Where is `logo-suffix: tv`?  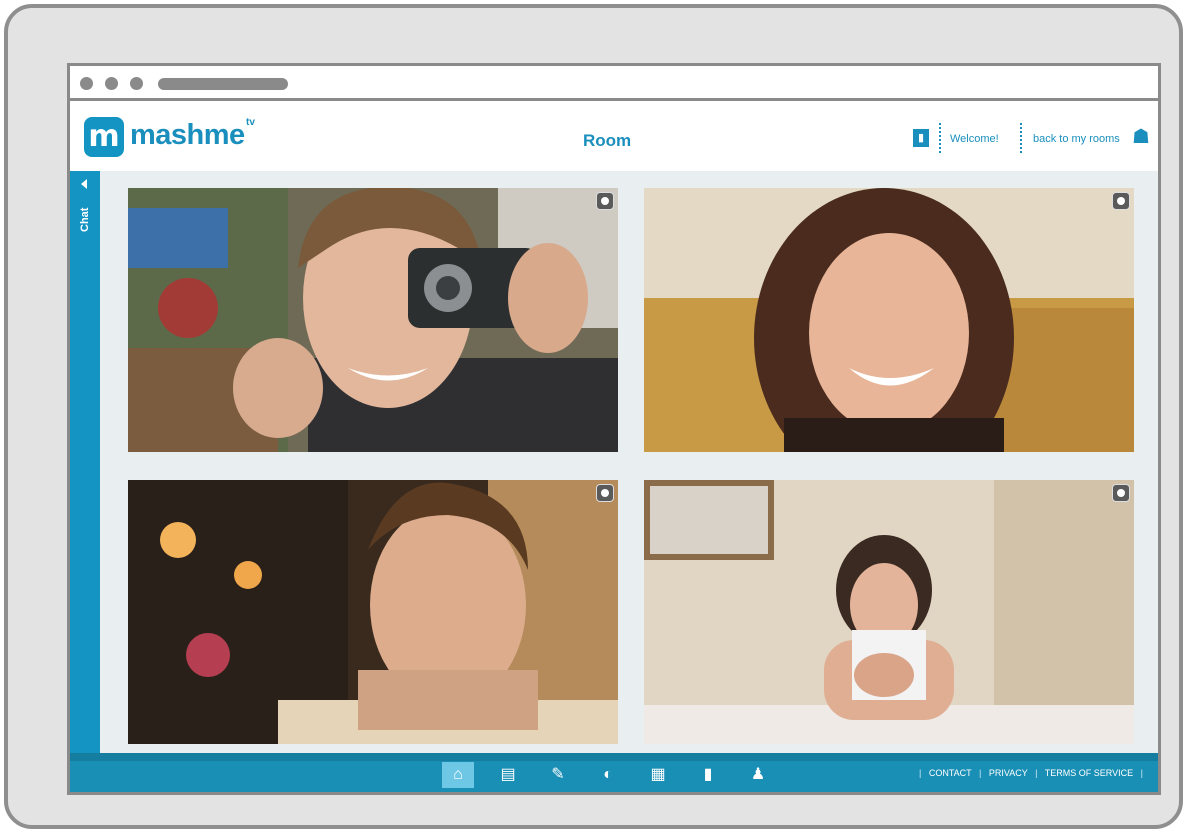 logo-suffix: tv is located at coordinates (250, 122).